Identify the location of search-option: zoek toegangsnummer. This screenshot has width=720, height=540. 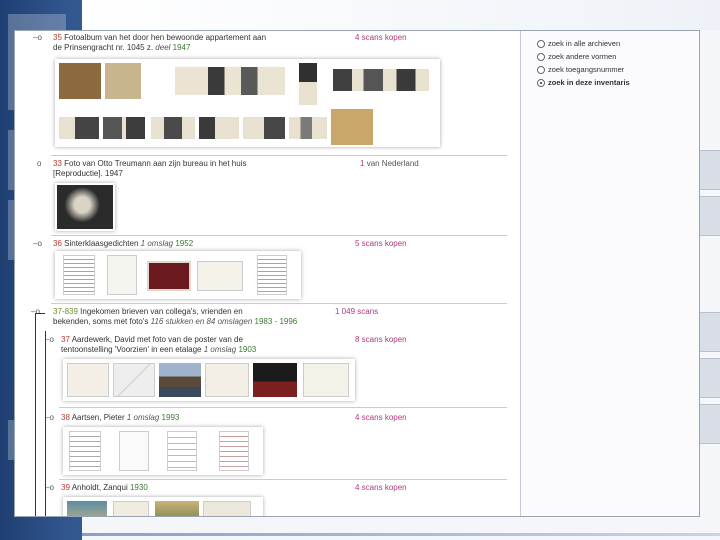
(618, 69).